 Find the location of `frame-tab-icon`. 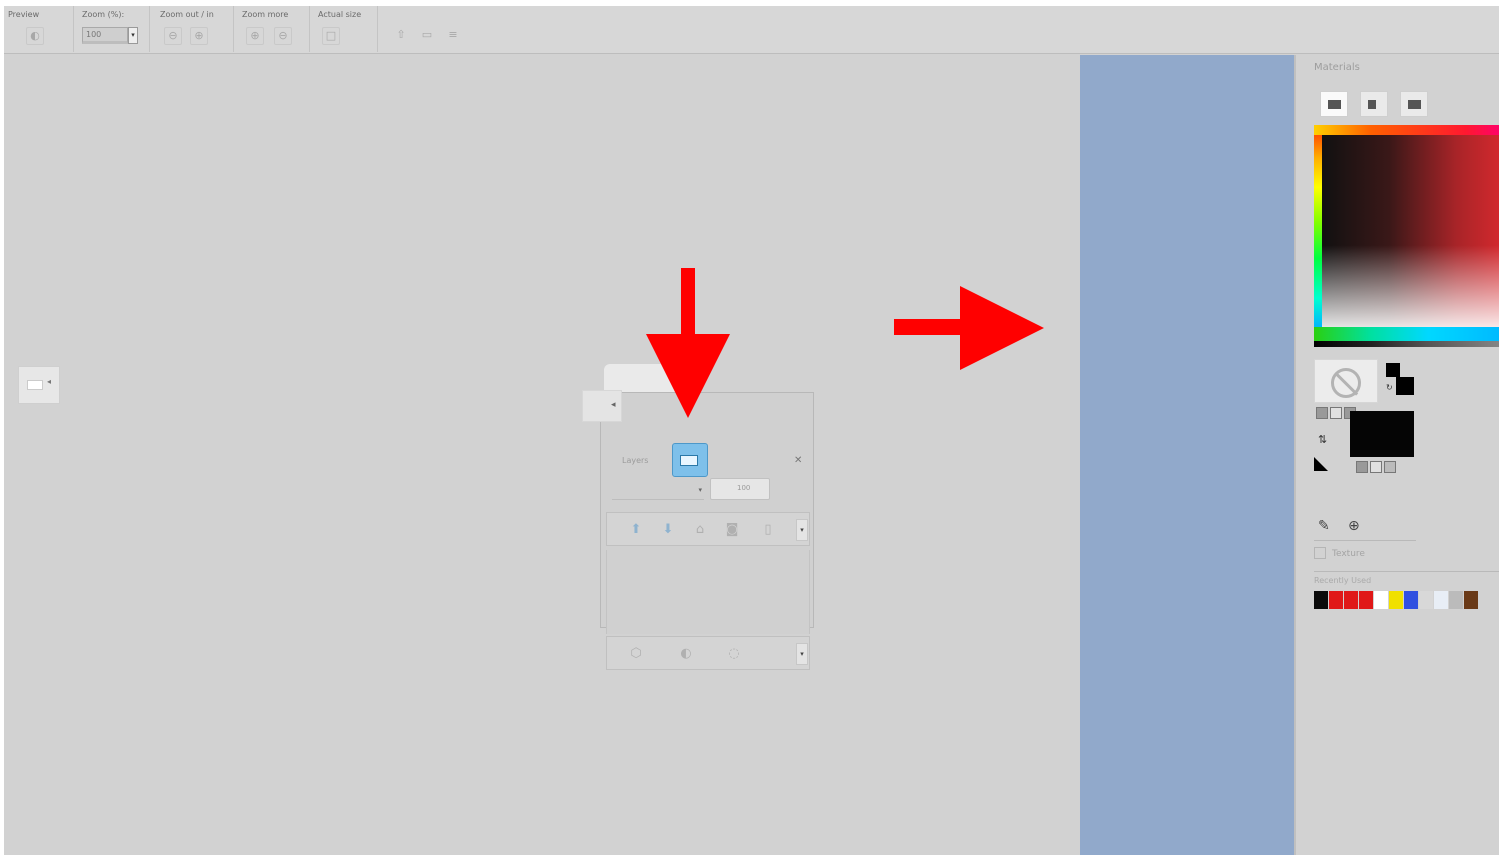

frame-tab-icon is located at coordinates (1334, 104).